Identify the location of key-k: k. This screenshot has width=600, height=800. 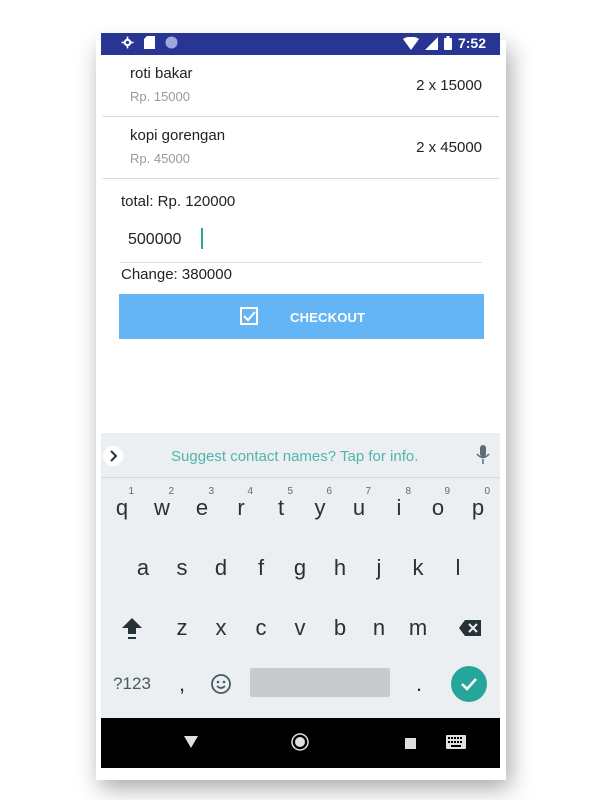
(418, 568).